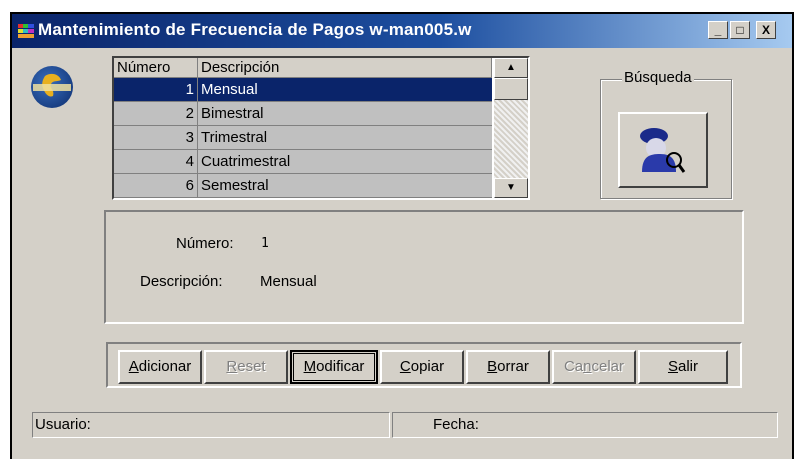 The height and width of the screenshot is (459, 802). Describe the element at coordinates (160, 367) in the screenshot. I see `adicionar-button: Adicionar` at that location.